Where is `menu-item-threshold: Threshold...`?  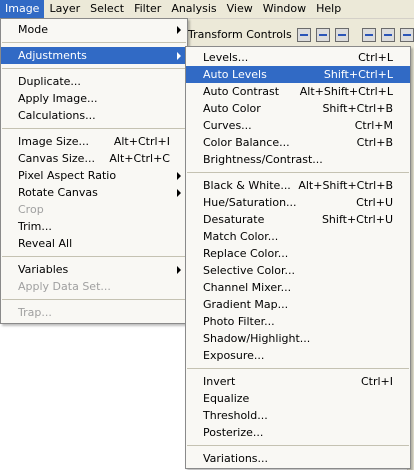
menu-item-threshold: Threshold... is located at coordinates (298, 415).